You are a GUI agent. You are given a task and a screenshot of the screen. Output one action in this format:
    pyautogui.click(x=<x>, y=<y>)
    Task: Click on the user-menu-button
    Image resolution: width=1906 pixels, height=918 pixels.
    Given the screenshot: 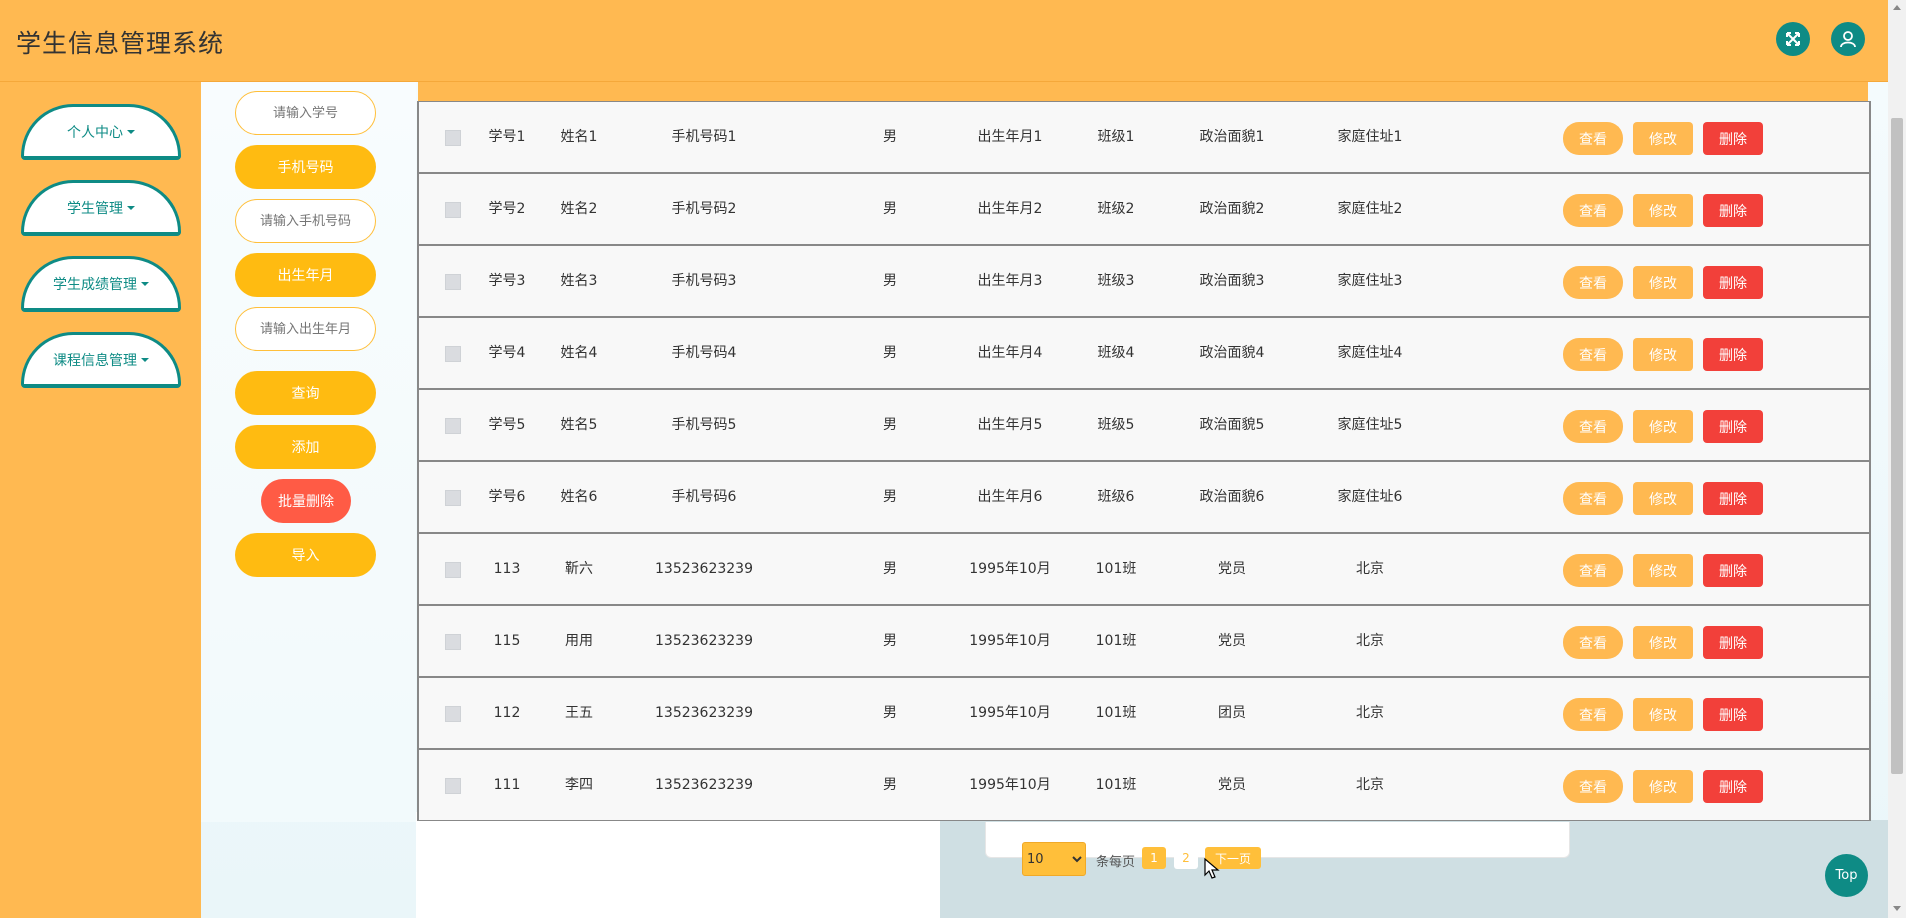 What is the action you would take?
    pyautogui.click(x=1848, y=39)
    